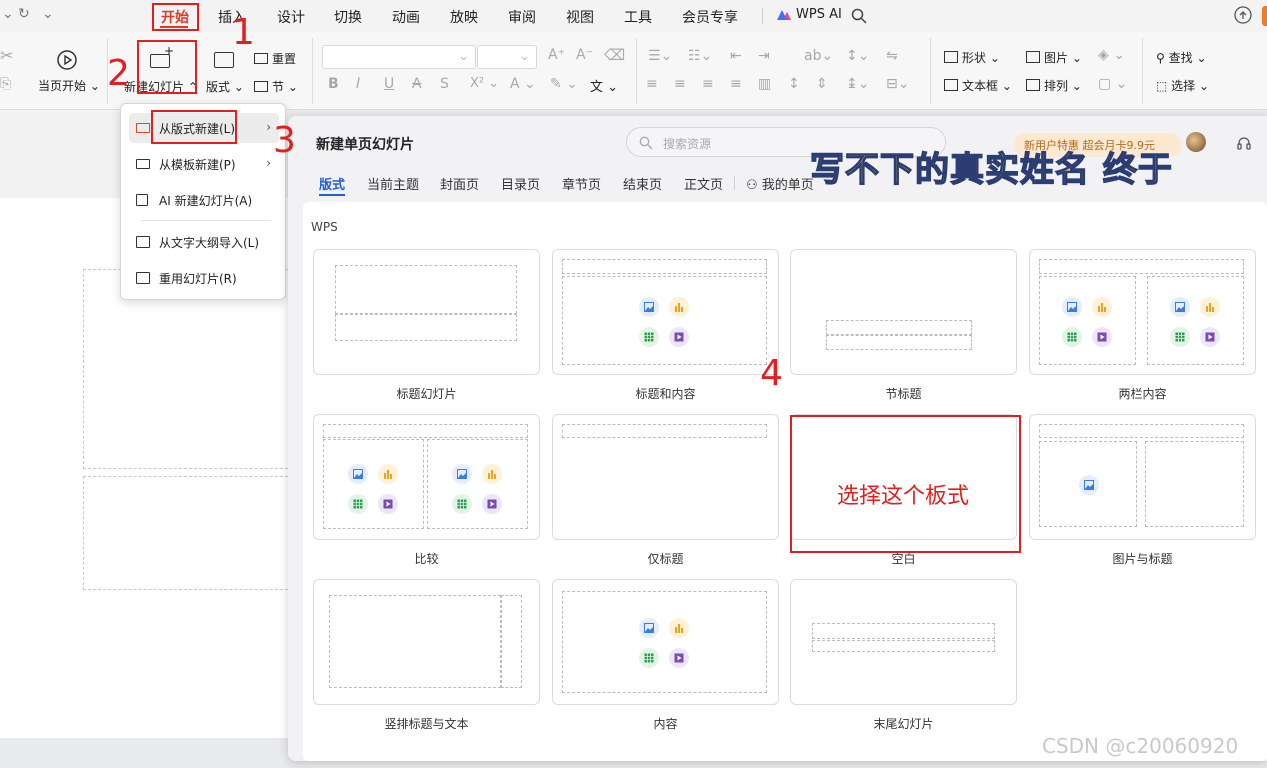 The height and width of the screenshot is (768, 1267). What do you see at coordinates (459, 183) in the screenshot?
I see `tab-cover: 封面页` at bounding box center [459, 183].